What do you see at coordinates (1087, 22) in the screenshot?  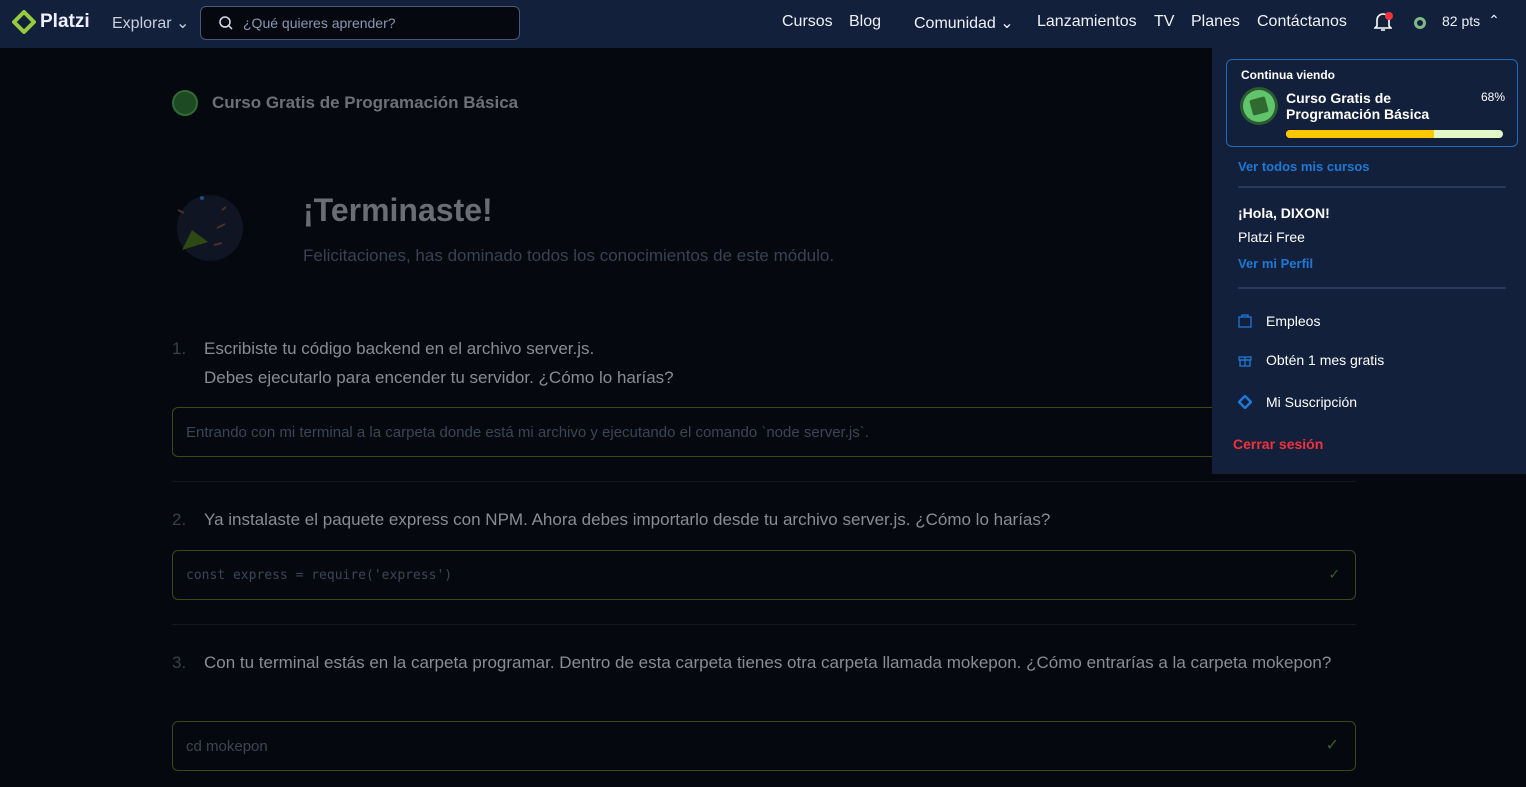 I see `nav-lanzamientos: Lanzamientos` at bounding box center [1087, 22].